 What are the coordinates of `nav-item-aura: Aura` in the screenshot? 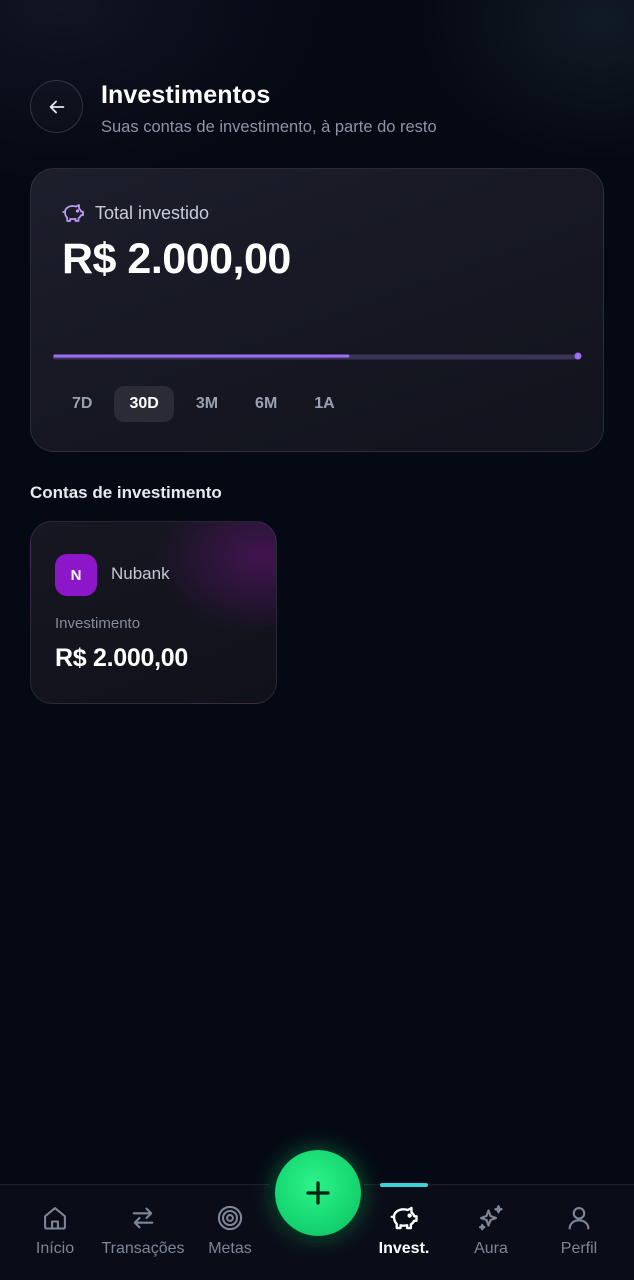 It's located at (491, 1232).